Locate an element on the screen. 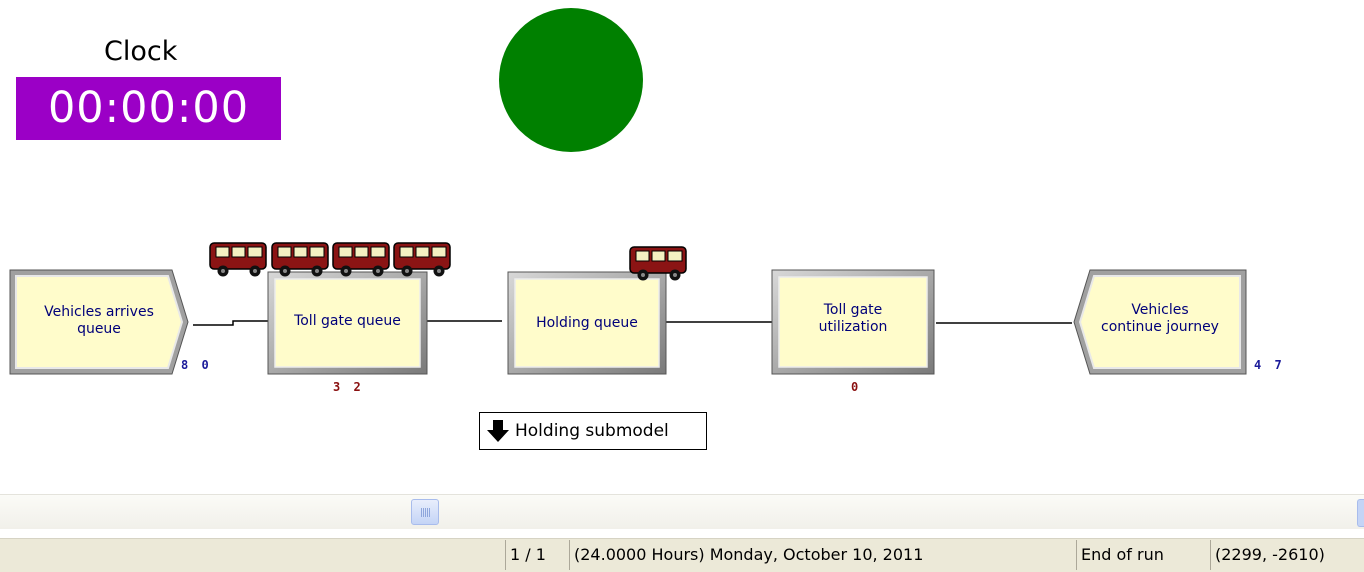 The image size is (1364, 572). scrollbar-thumb is located at coordinates (425, 512).